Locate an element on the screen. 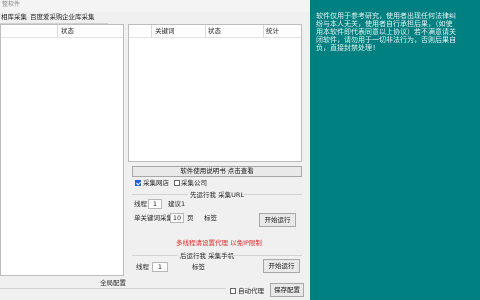 Image resolution: width=480 pixels, height=300 pixels. keyword-pages-label: 单关键词采集 is located at coordinates (153, 218).